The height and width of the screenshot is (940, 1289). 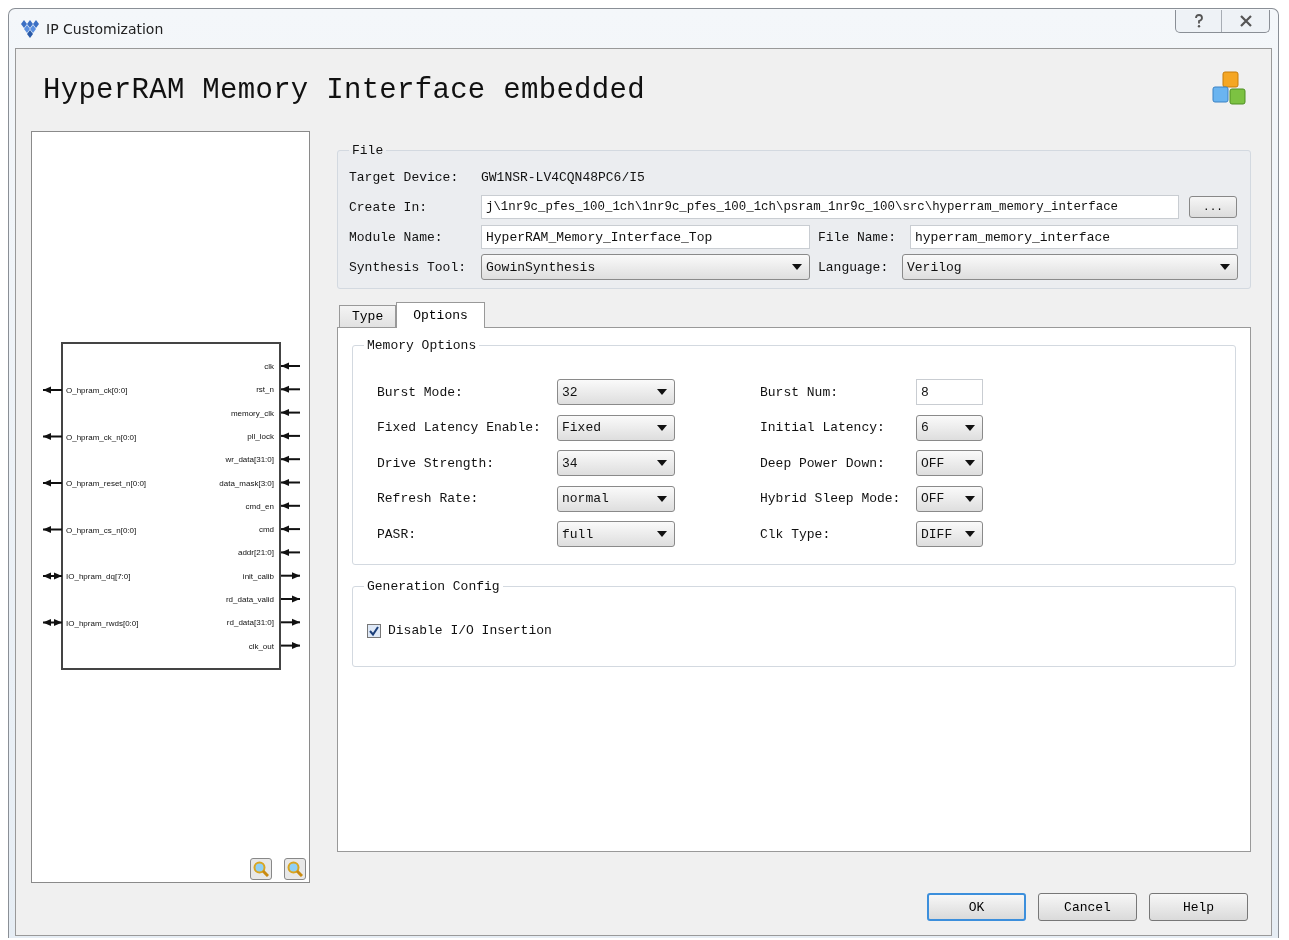 I want to click on field-label: Hybrid Sleep Mode:, so click(x=831, y=499).